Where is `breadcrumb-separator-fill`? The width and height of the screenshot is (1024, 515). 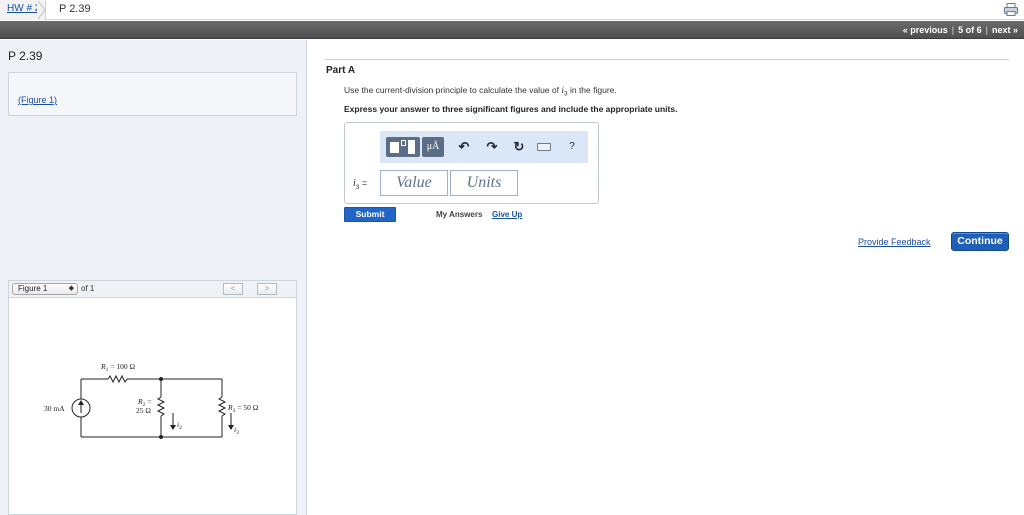 breadcrumb-separator-fill is located at coordinates (40, 10).